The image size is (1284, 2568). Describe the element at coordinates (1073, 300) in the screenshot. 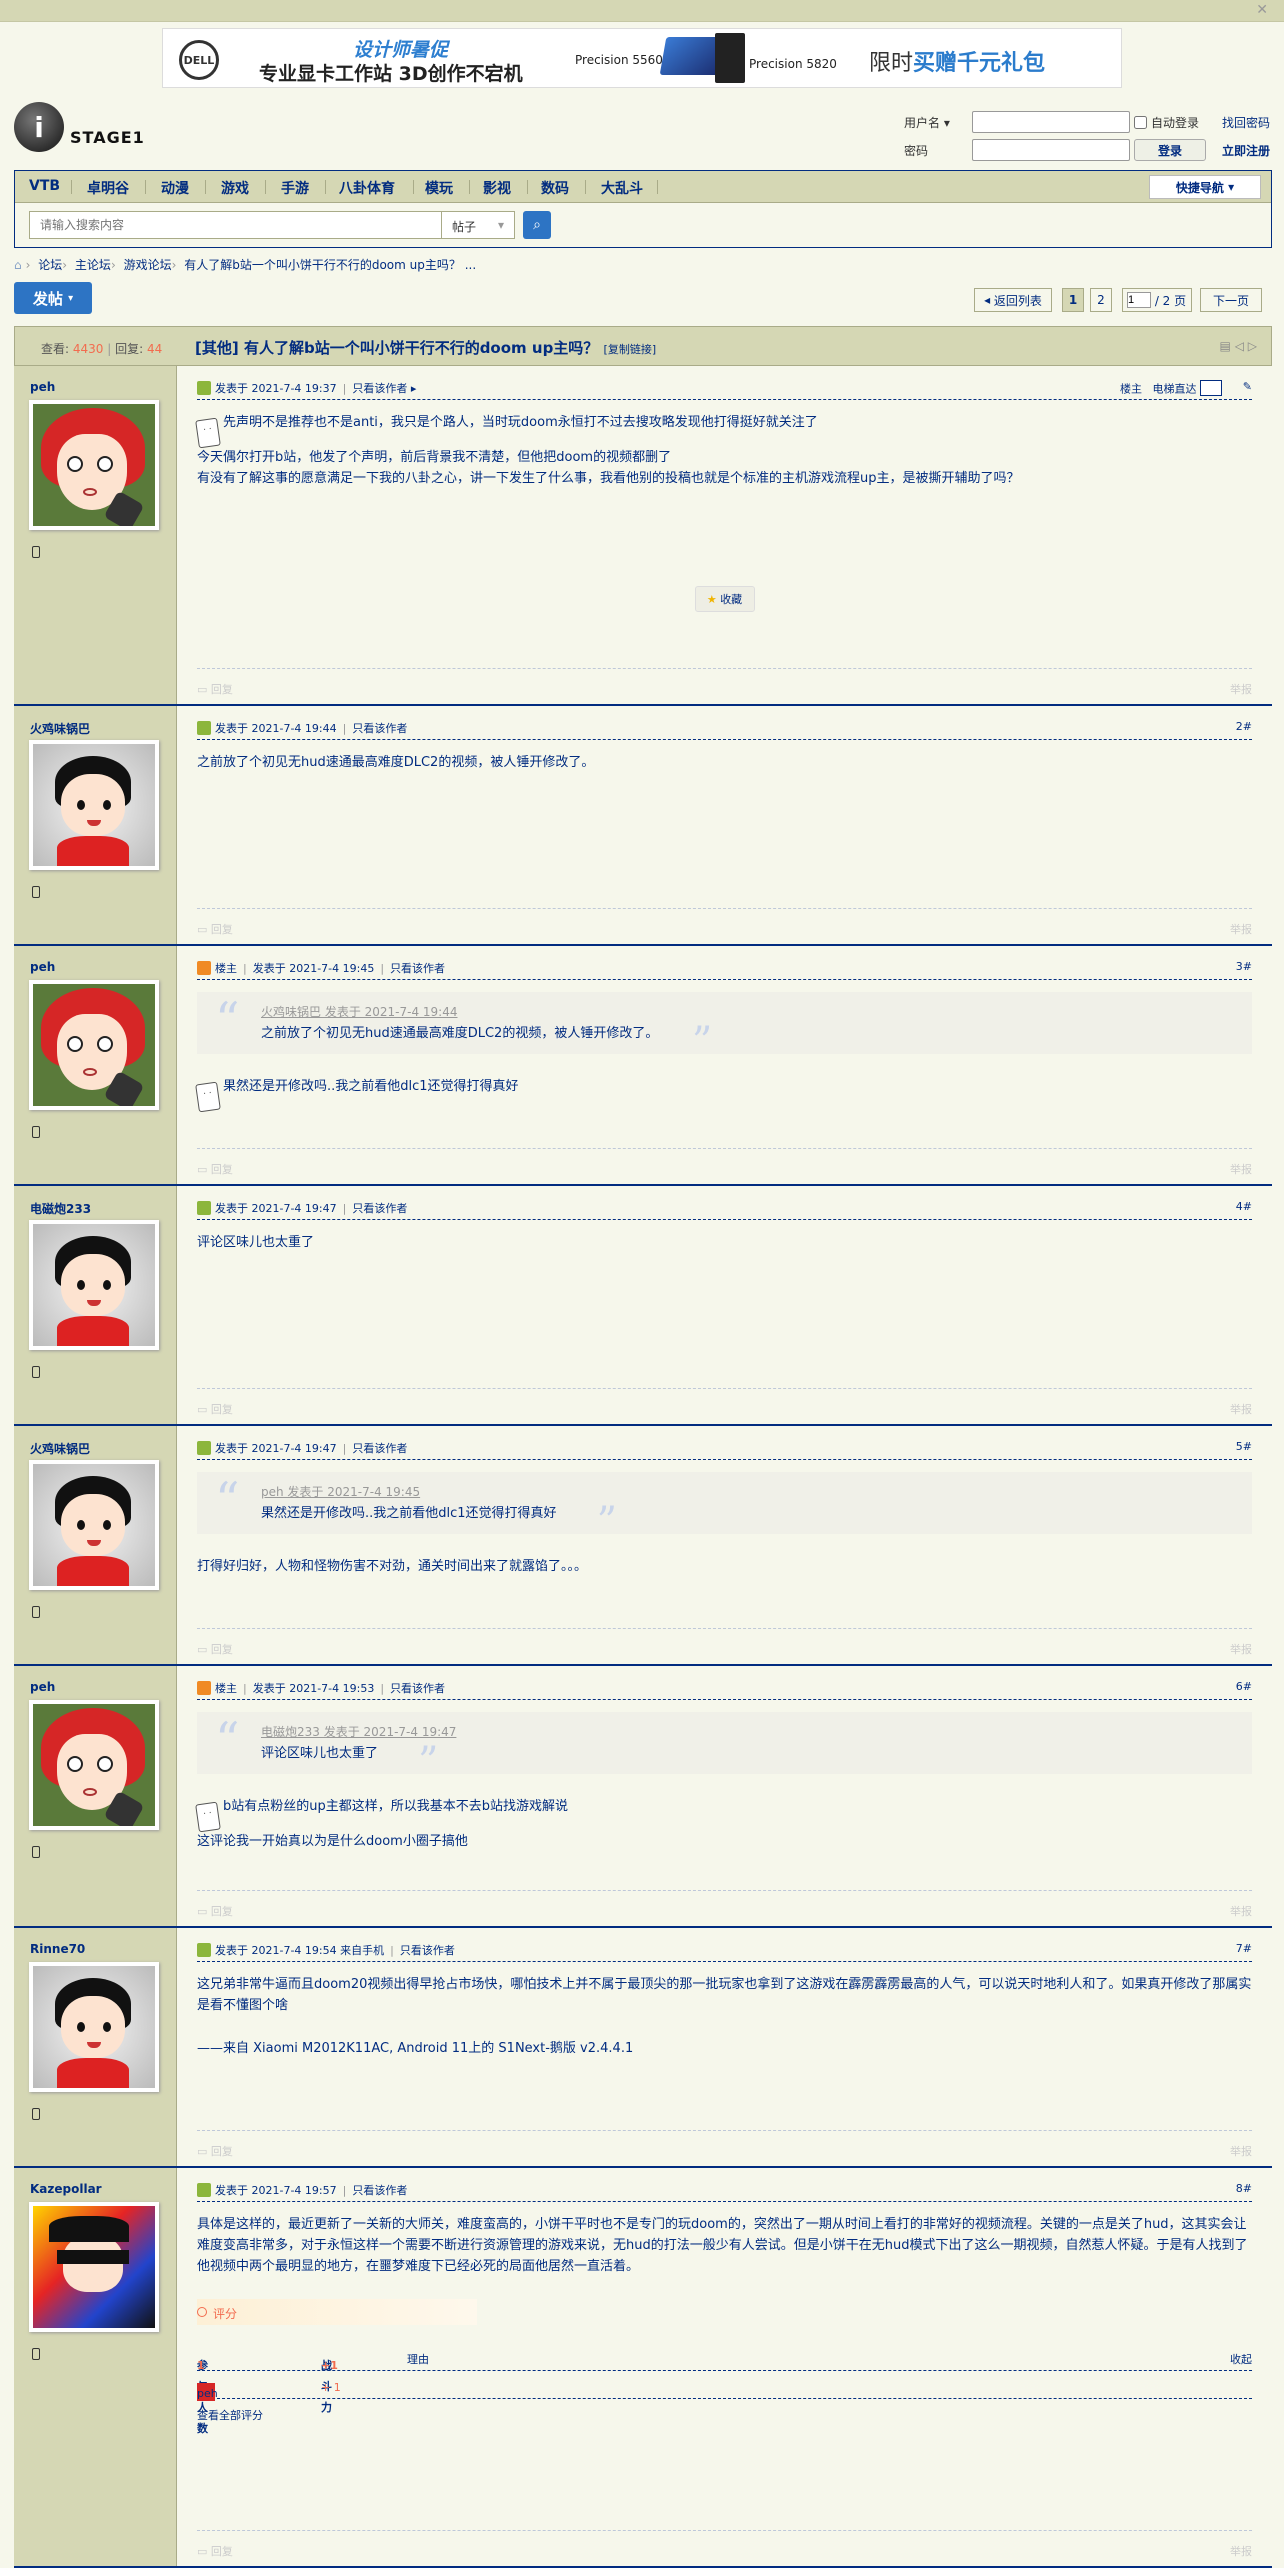

I see `page-1: 1` at that location.